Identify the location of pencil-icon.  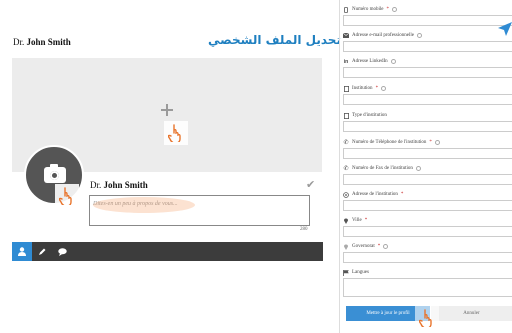
(42, 251).